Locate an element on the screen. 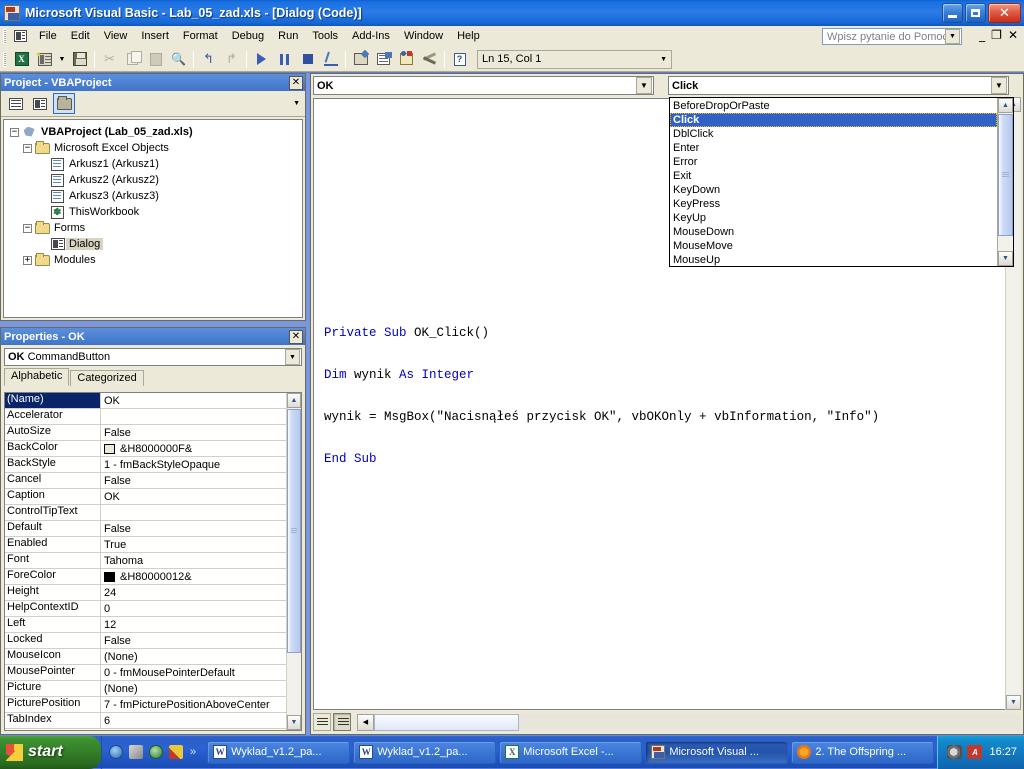  property-row: Default False is located at coordinates (145, 529).